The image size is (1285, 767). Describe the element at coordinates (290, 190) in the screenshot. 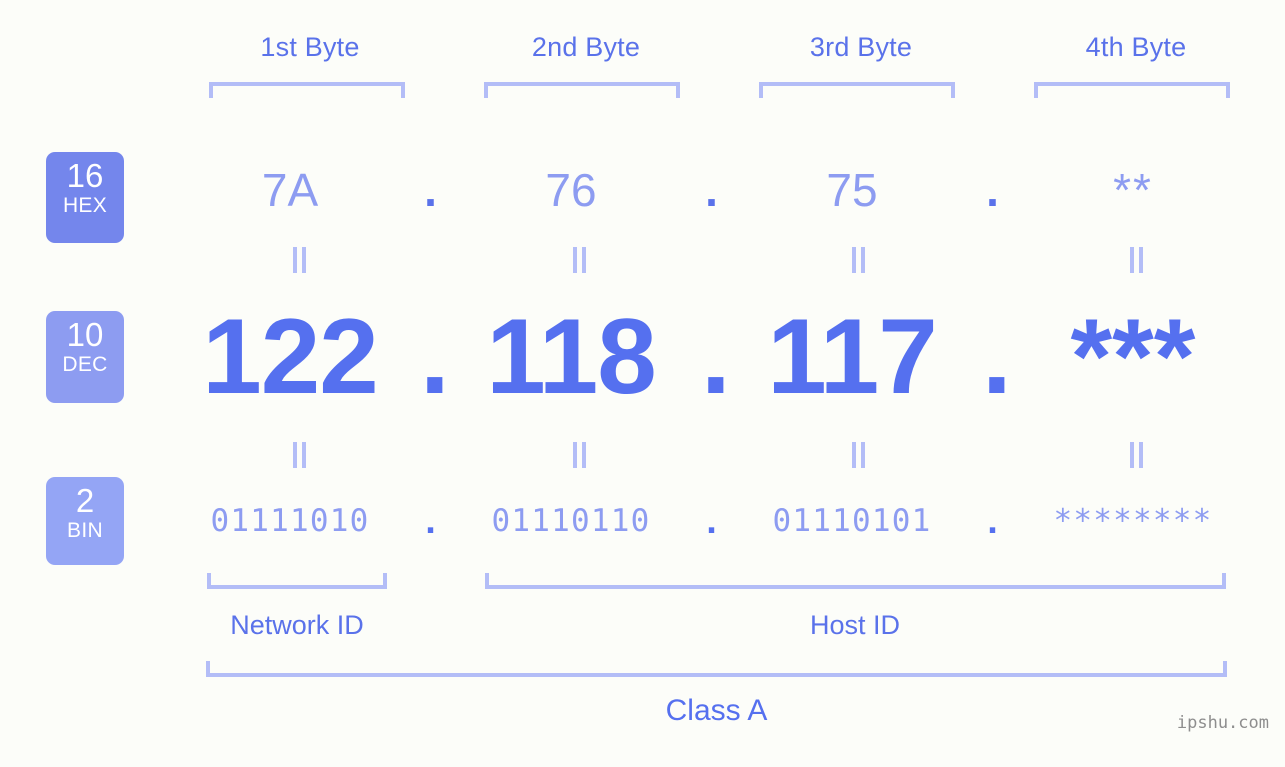

I see `hex-byte-1: 7A` at that location.